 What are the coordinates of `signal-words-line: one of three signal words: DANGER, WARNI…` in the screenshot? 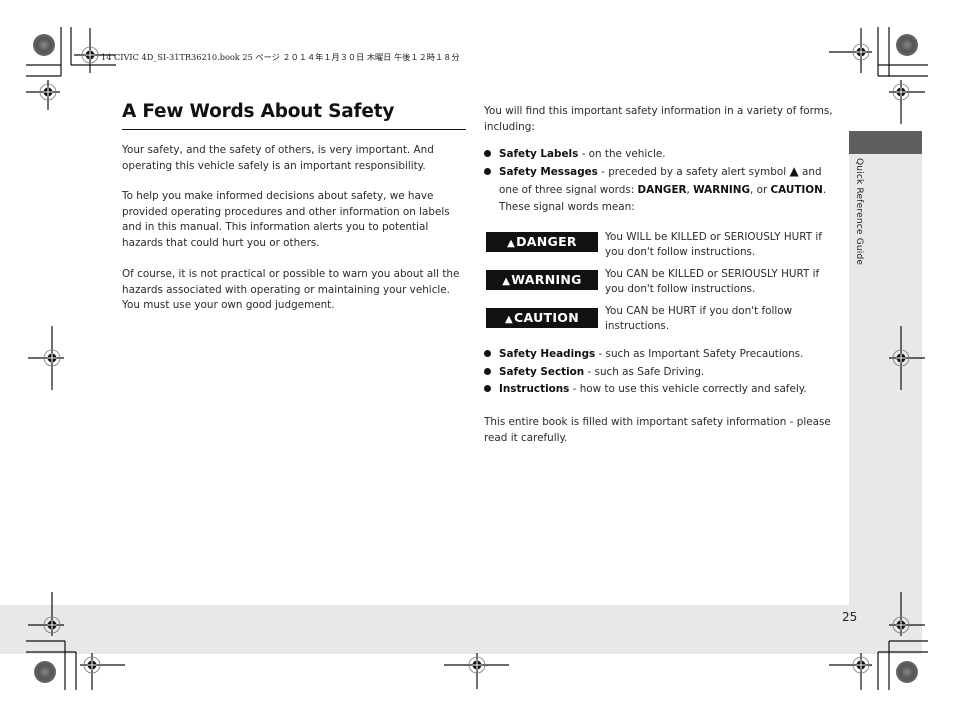 It's located at (659, 191).